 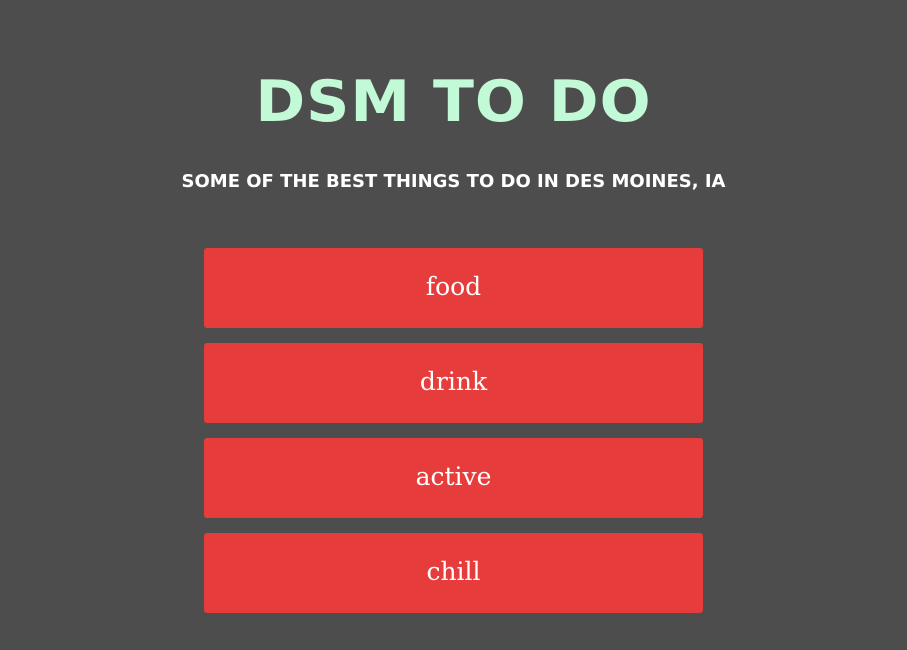 I want to click on chill-button: chill, so click(x=453, y=573).